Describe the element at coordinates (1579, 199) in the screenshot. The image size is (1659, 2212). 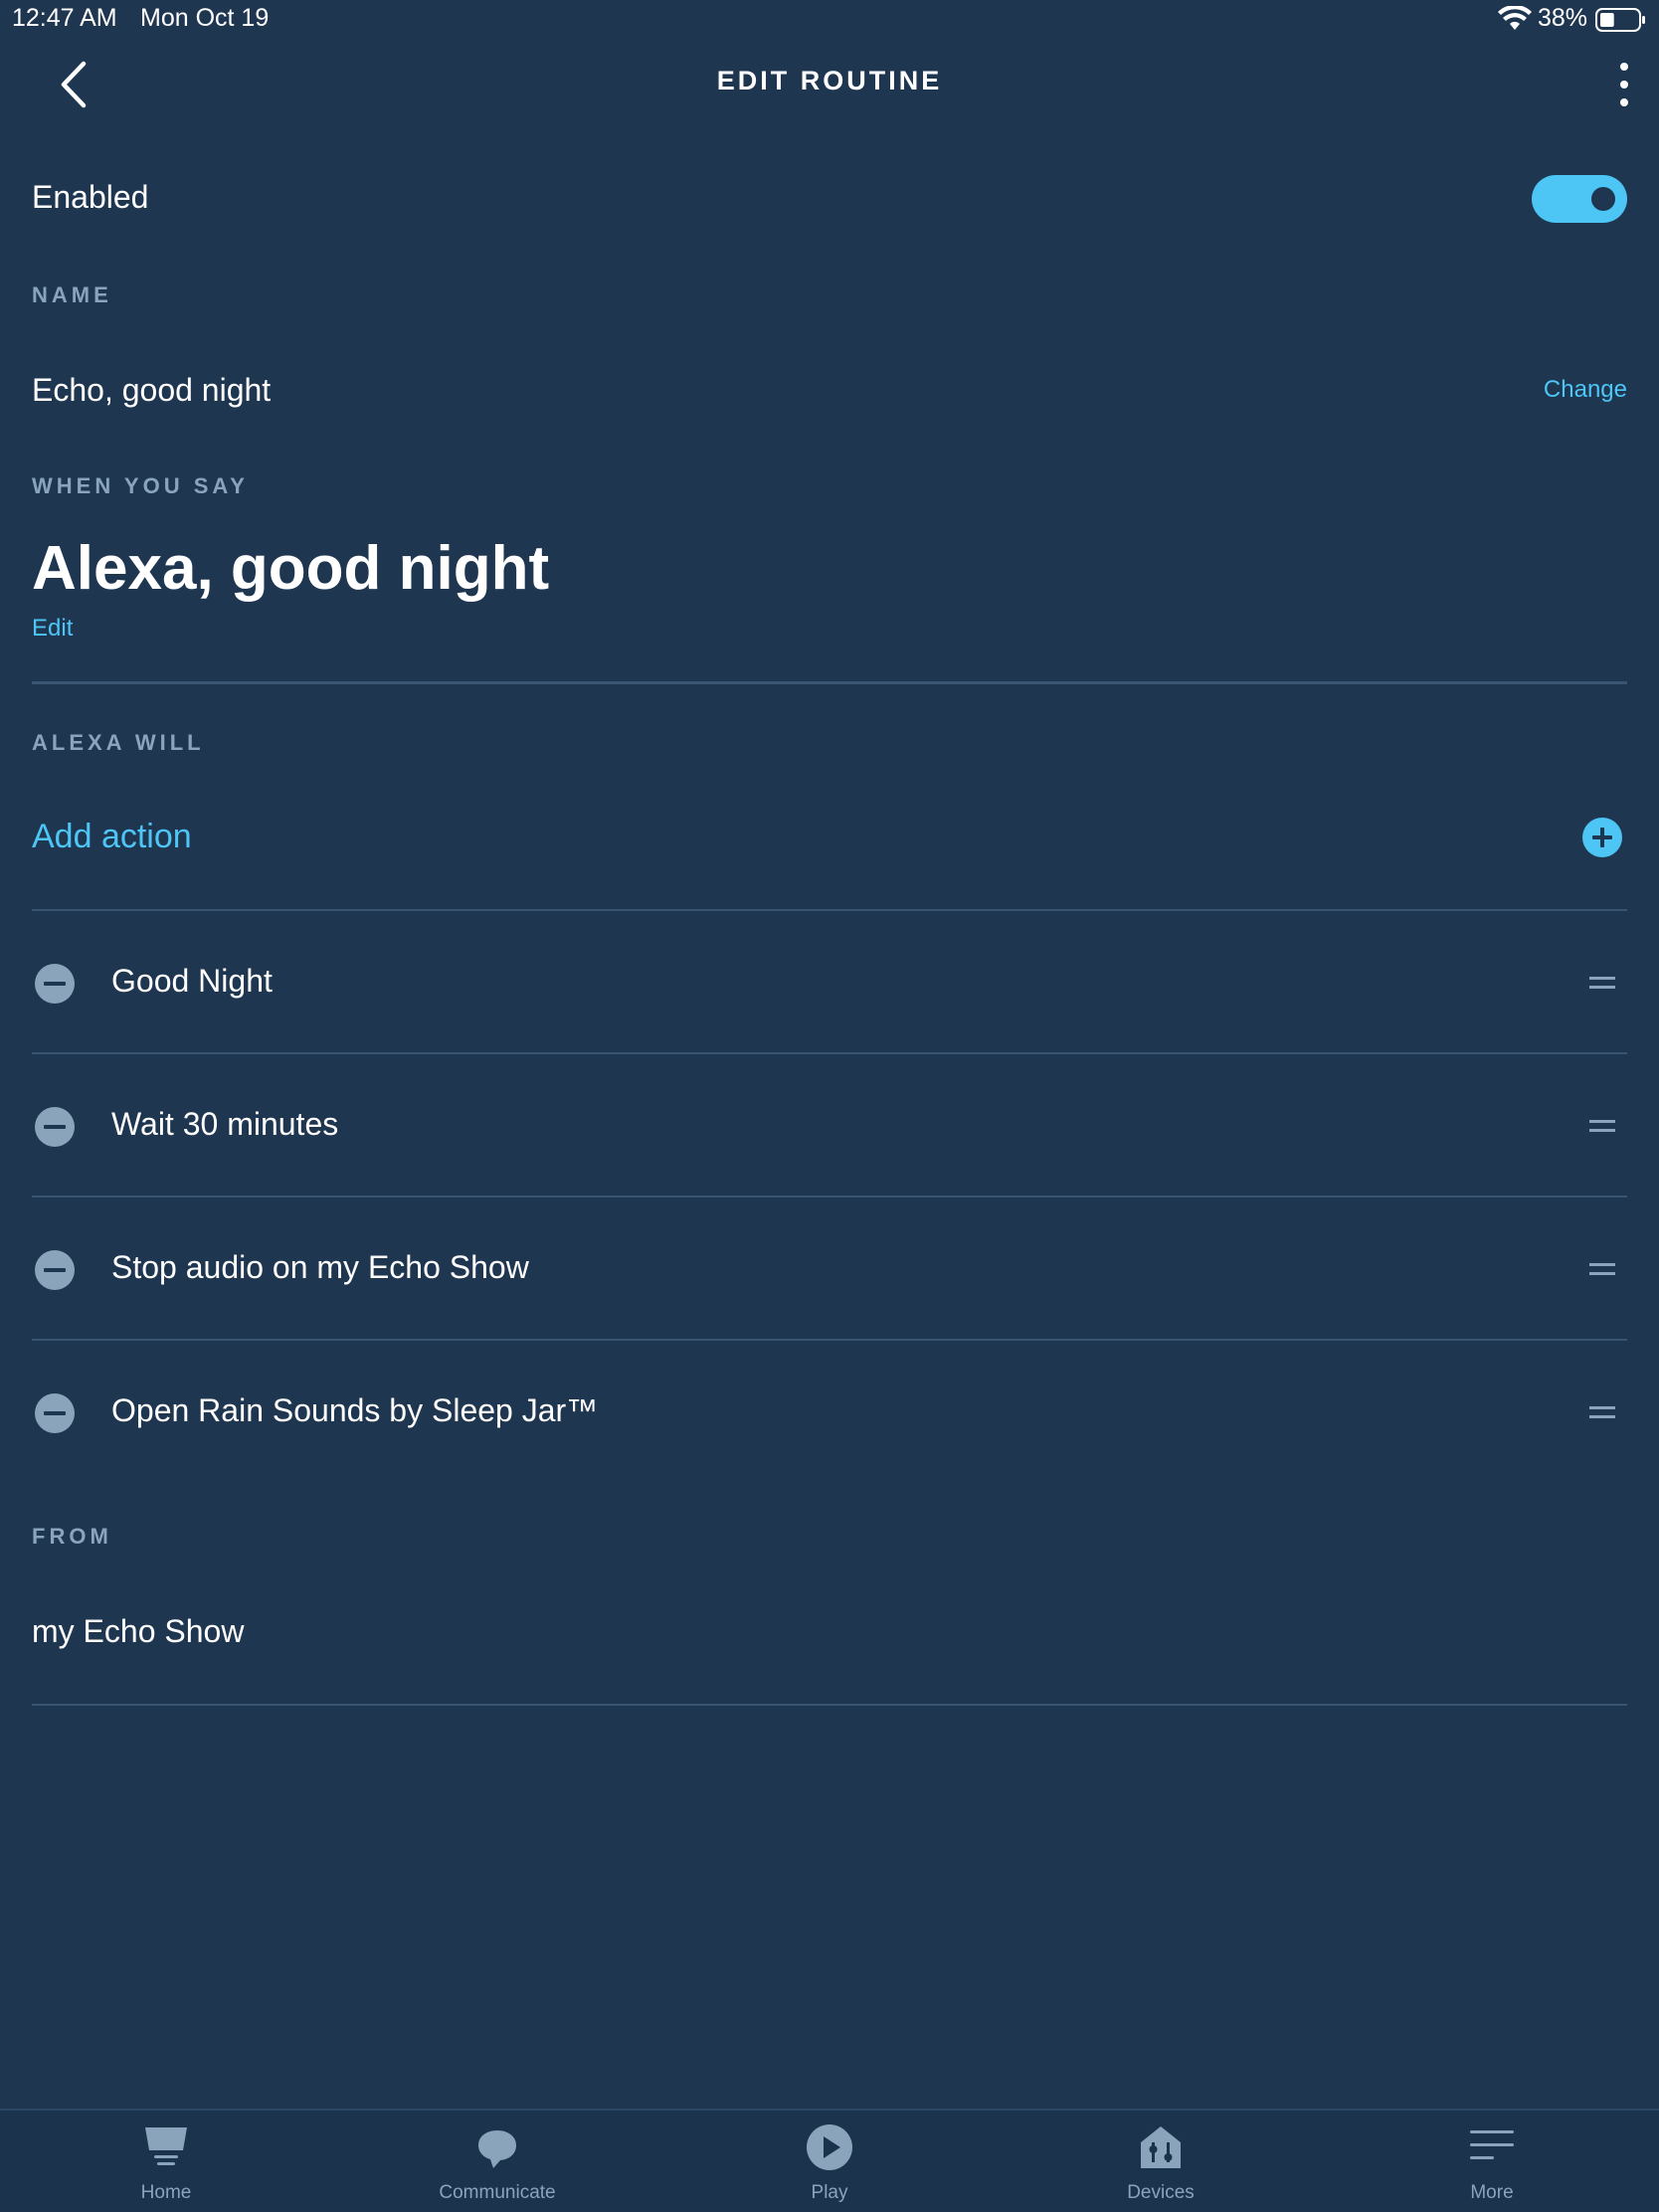
I see `enabled-toggle` at that location.